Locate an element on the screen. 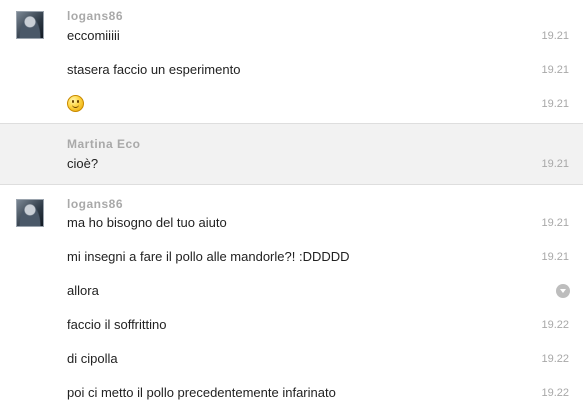 This screenshot has height=409, width=583. message-row: di cipolla 19.22 is located at coordinates (325, 359).